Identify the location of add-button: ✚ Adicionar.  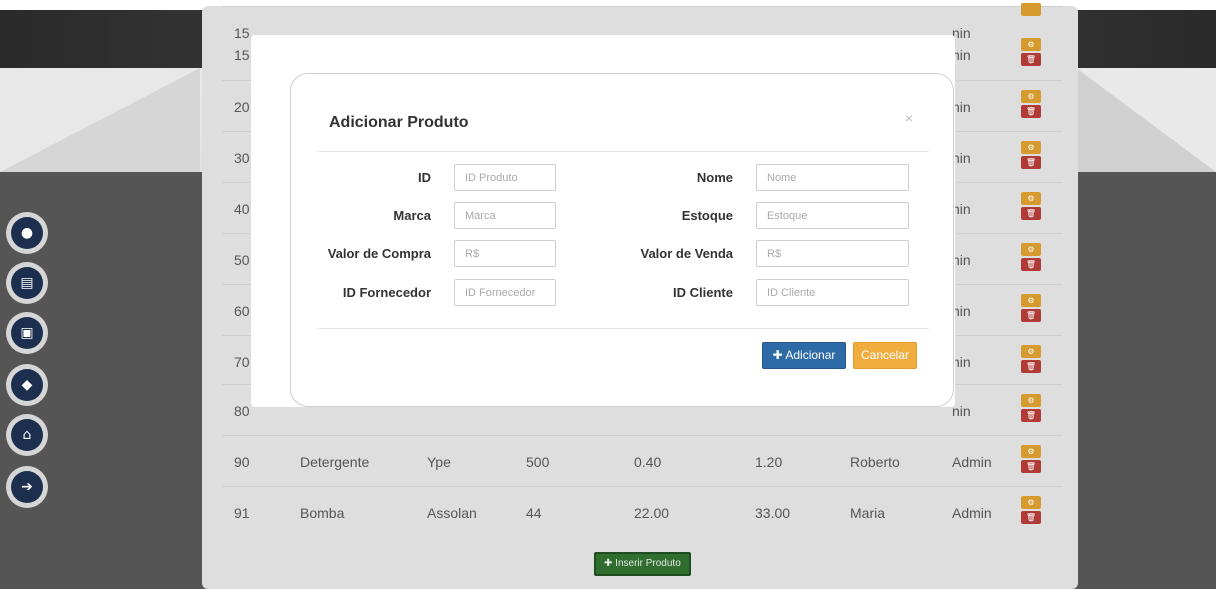
(804, 355).